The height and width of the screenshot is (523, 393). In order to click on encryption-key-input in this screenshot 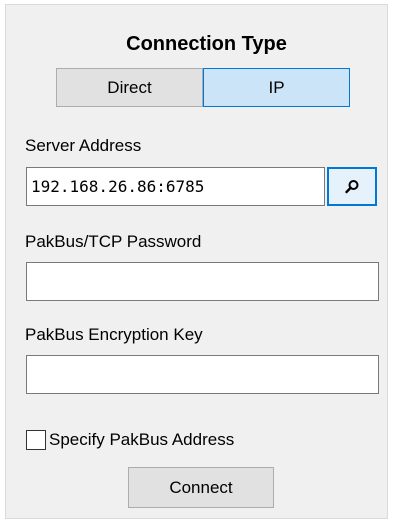, I will do `click(202, 374)`.